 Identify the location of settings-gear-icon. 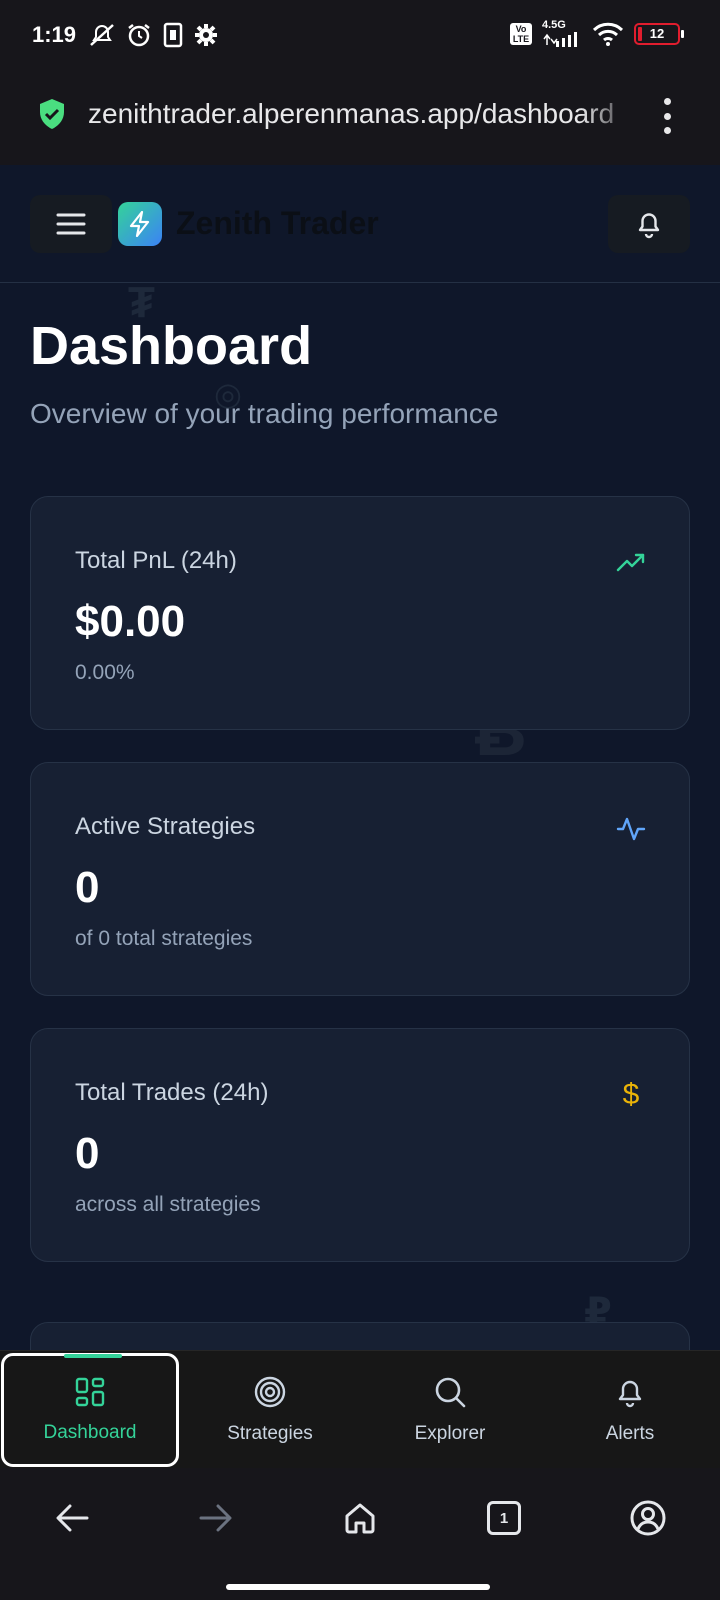
(206, 35).